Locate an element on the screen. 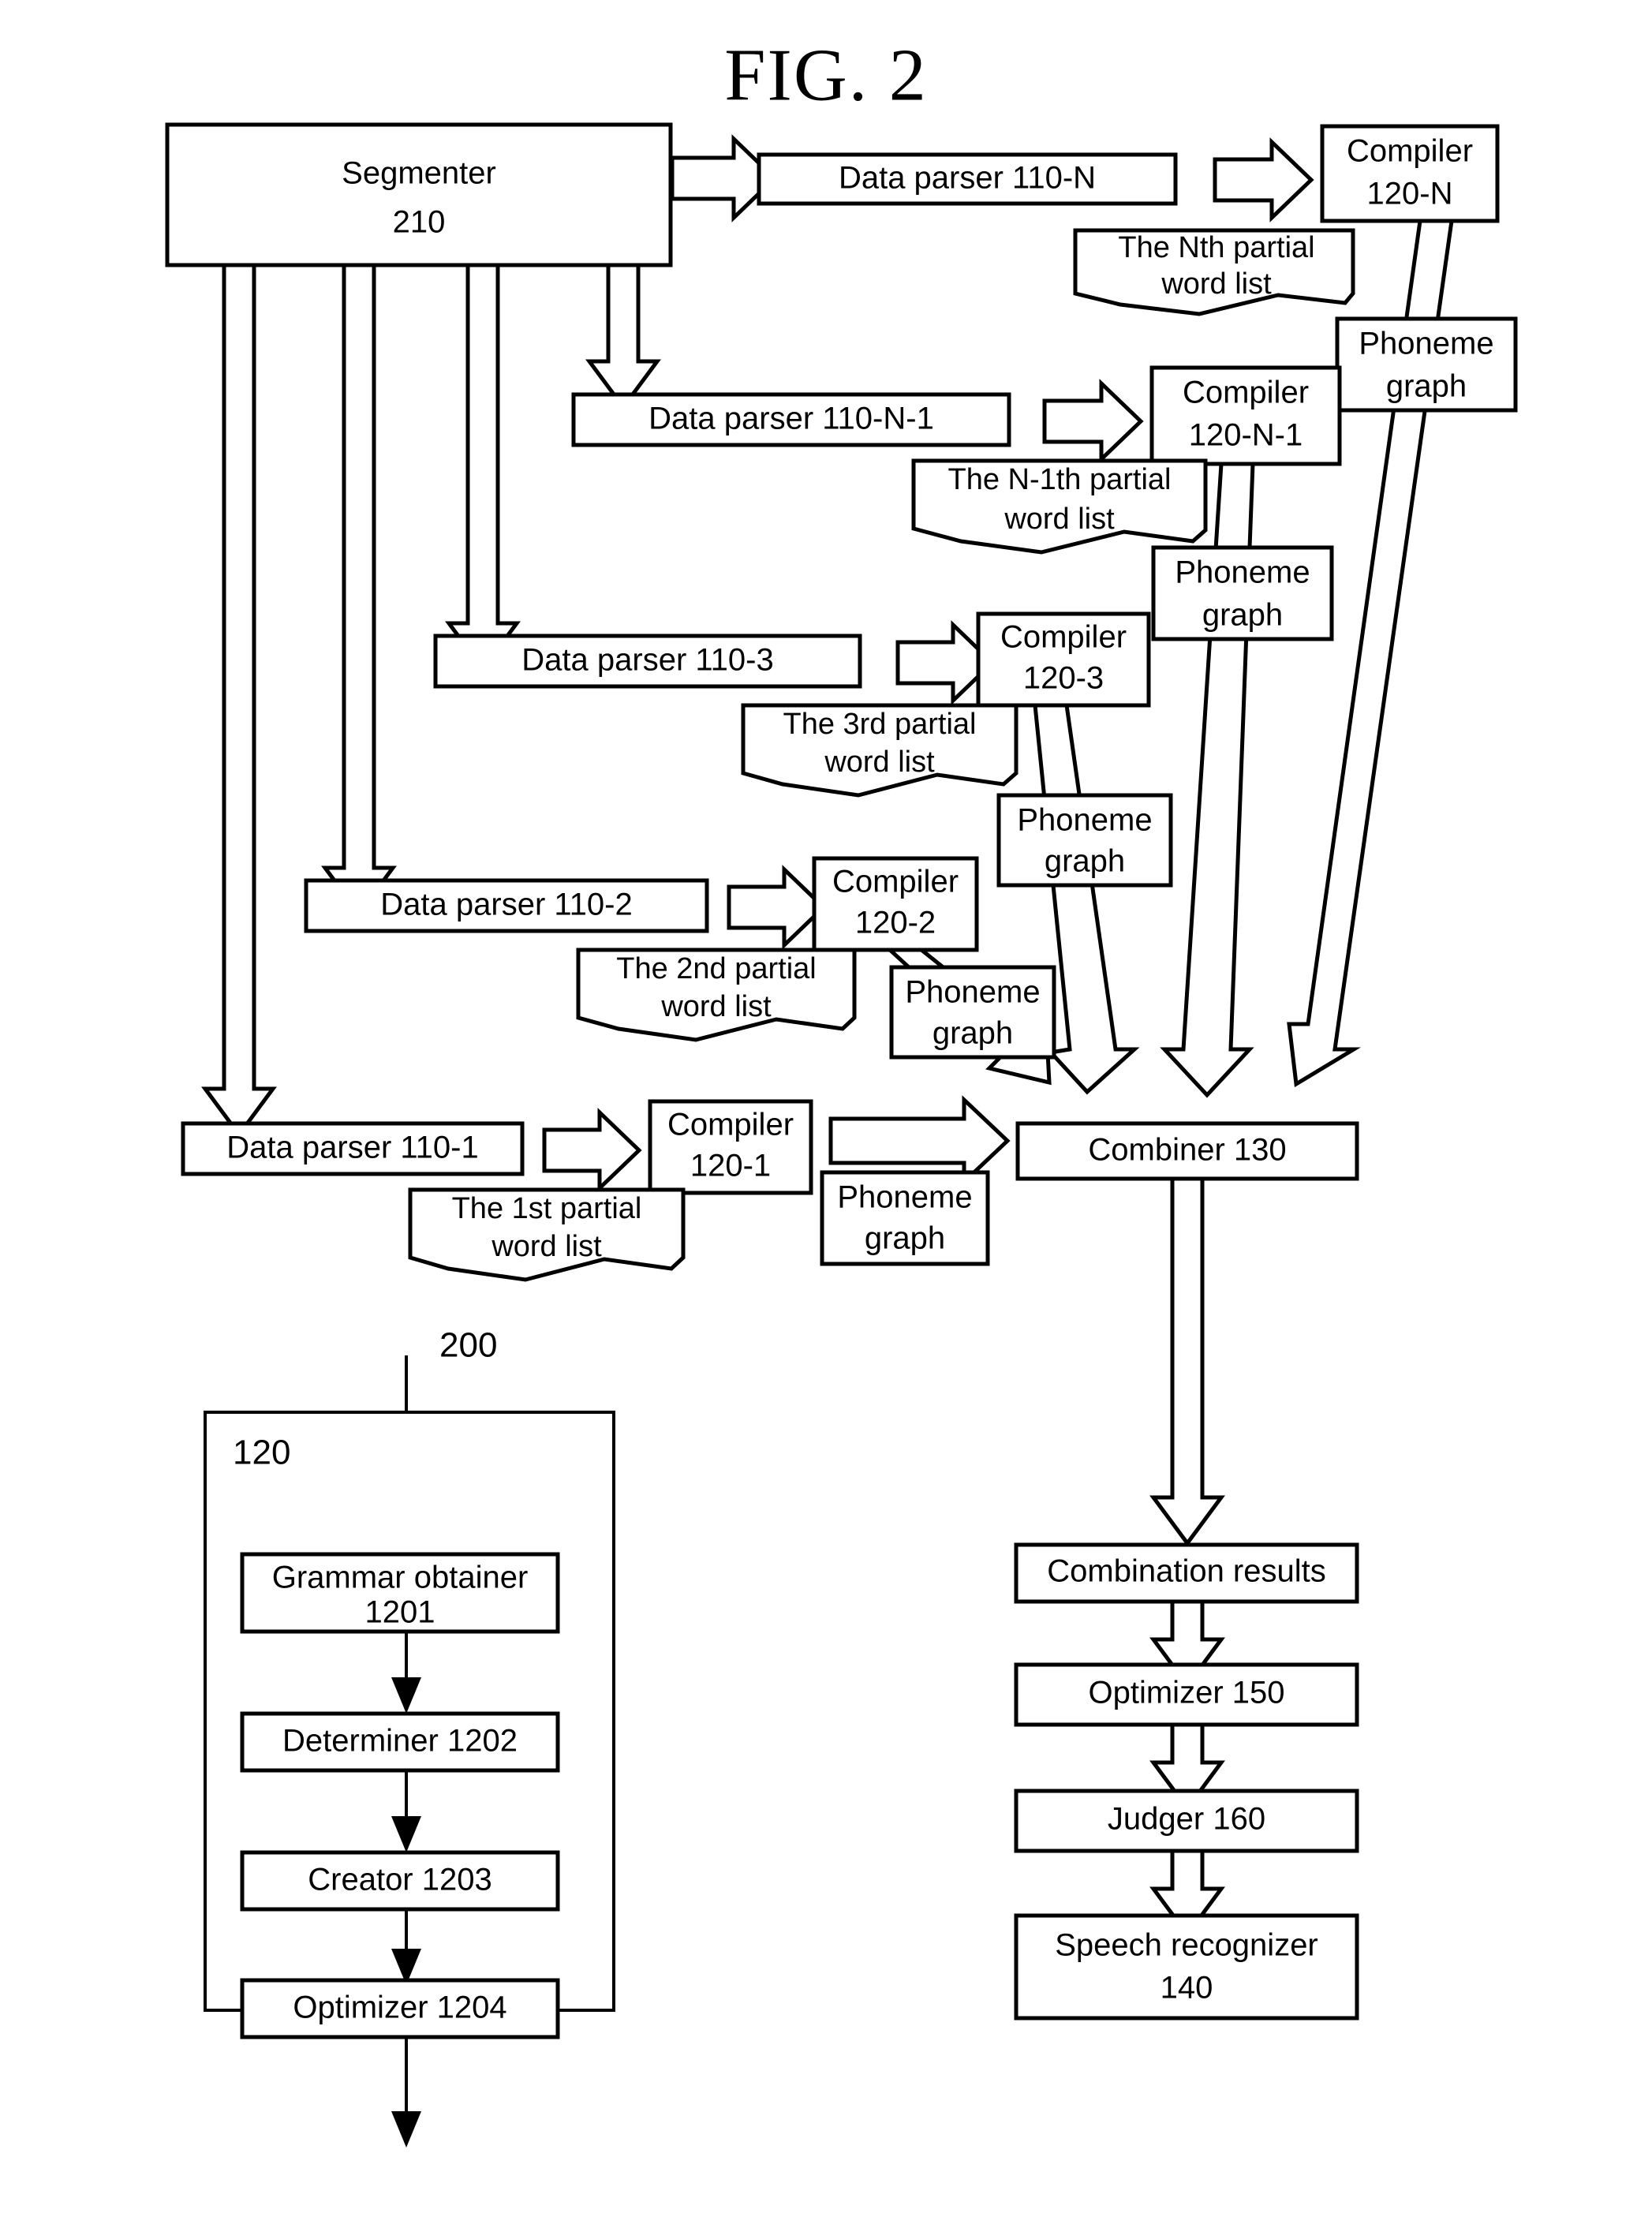  compiler-detail-container is located at coordinates (410, 1711).